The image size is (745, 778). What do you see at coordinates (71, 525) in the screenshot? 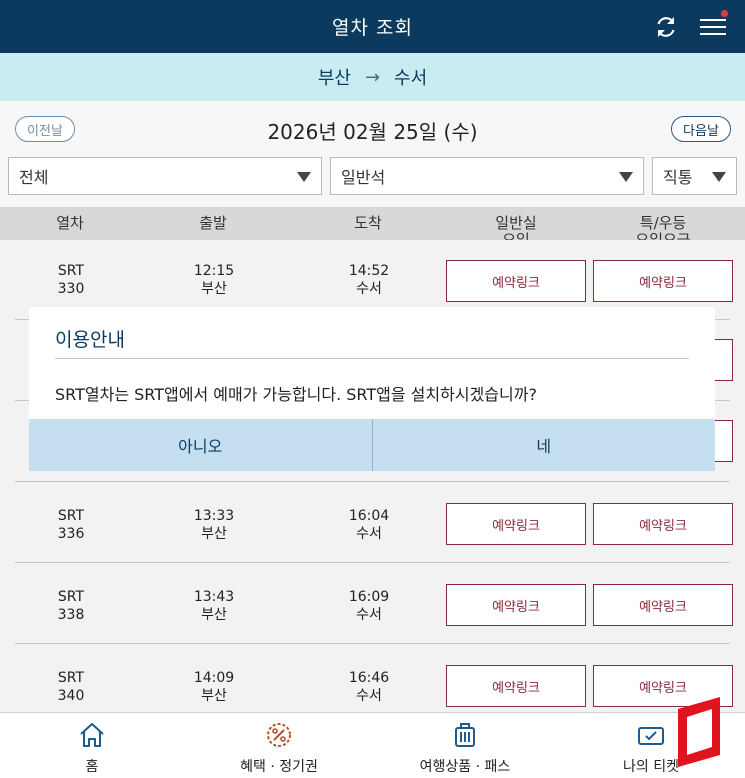
I see `train-name-cell: SRT 336` at bounding box center [71, 525].